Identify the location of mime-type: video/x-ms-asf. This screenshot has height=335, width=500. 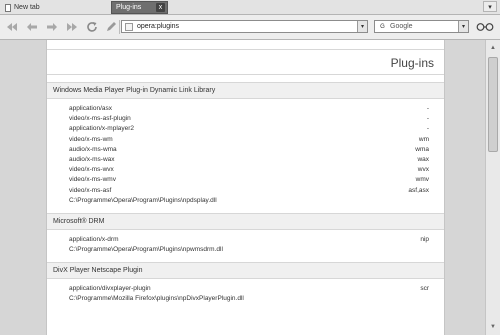
(90, 190).